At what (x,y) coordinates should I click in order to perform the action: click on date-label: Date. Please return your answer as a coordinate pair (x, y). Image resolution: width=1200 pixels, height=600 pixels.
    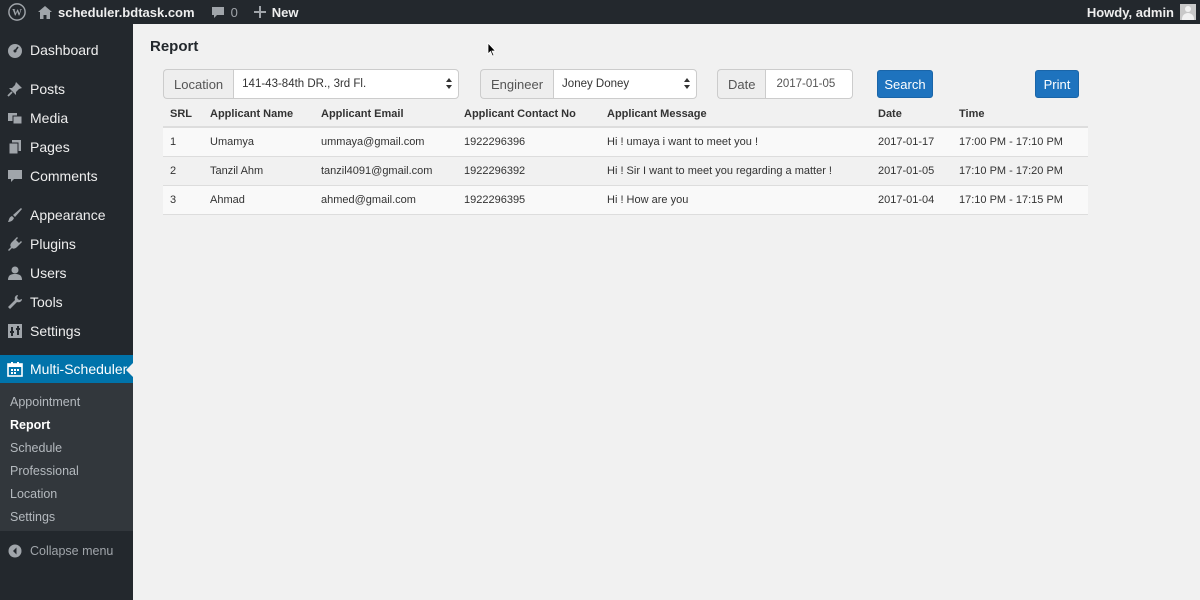
    Looking at the image, I should click on (741, 84).